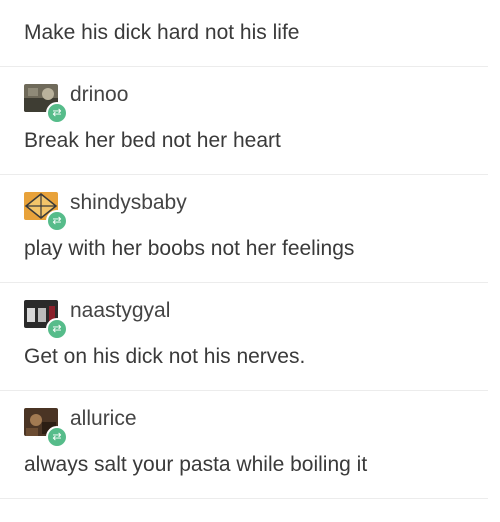  I want to click on reblog-username: shindysbaby, so click(128, 203).